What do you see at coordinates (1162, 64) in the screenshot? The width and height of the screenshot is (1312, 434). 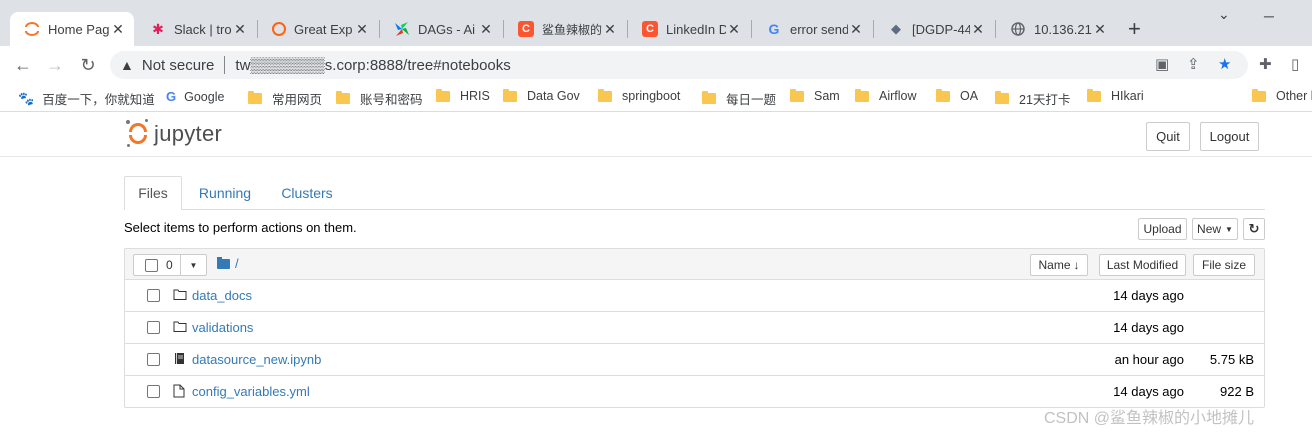 I see `translate-icon: ▣` at bounding box center [1162, 64].